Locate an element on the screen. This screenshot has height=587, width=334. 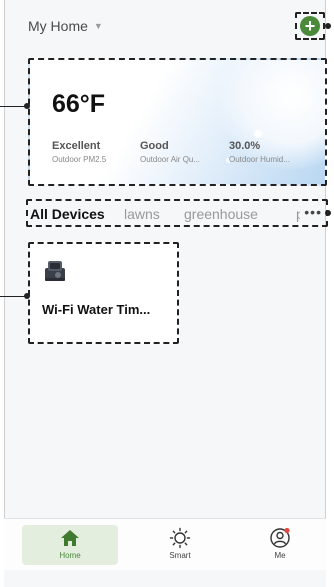
home-icon is located at coordinates (70, 538).